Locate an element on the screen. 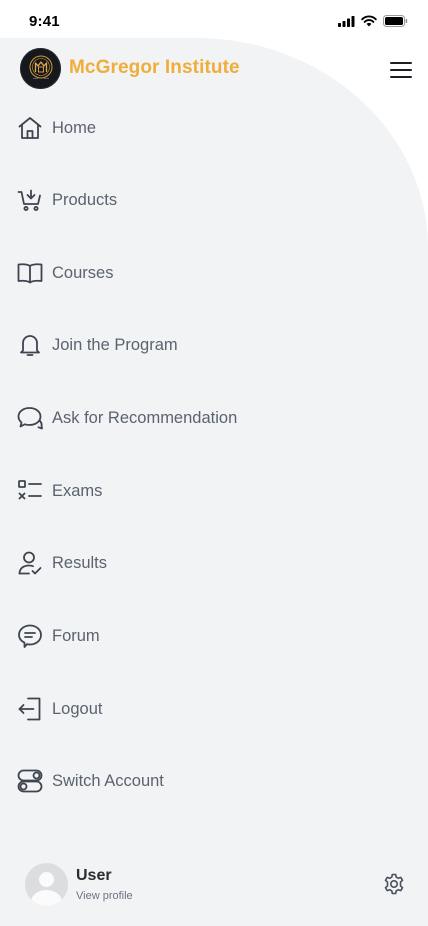 This screenshot has width=428, height=926. wifi-icon is located at coordinates (369, 21).